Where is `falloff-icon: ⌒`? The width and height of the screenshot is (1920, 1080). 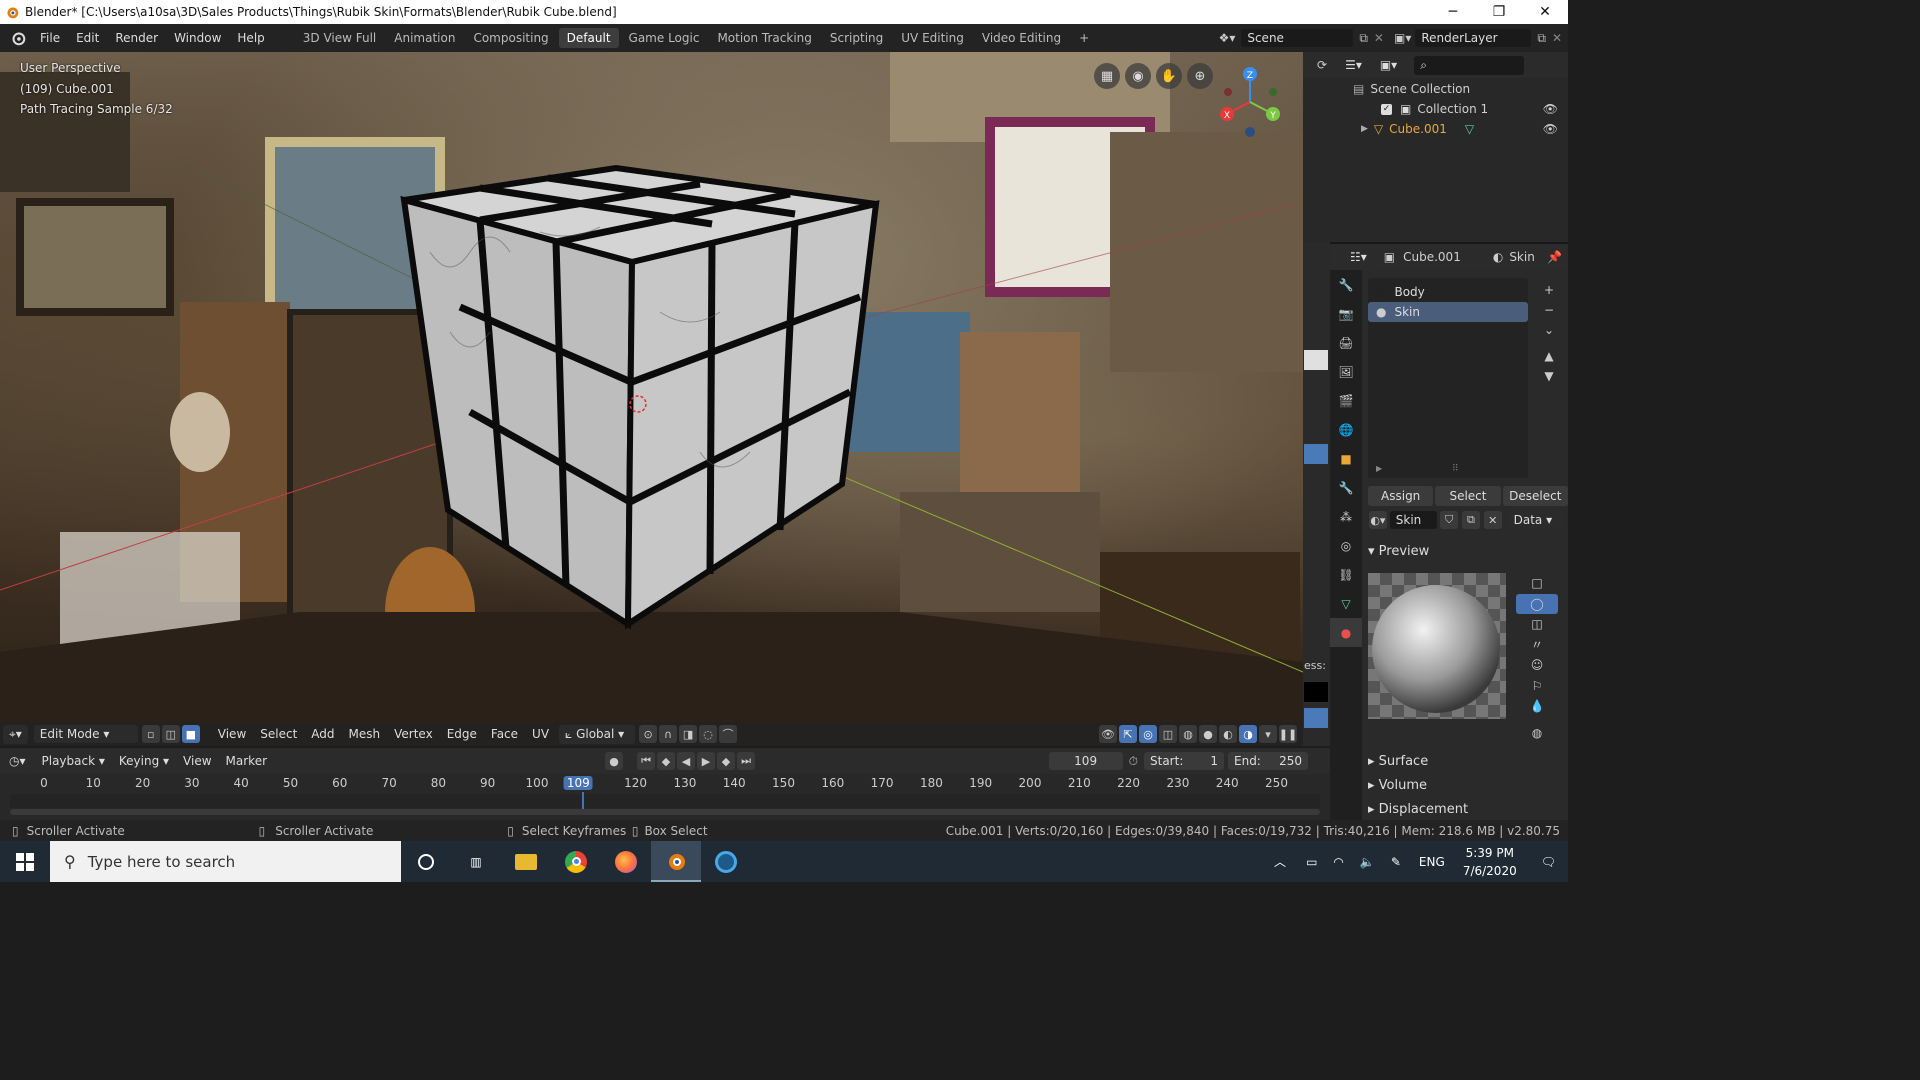 falloff-icon: ⌒ is located at coordinates (728, 734).